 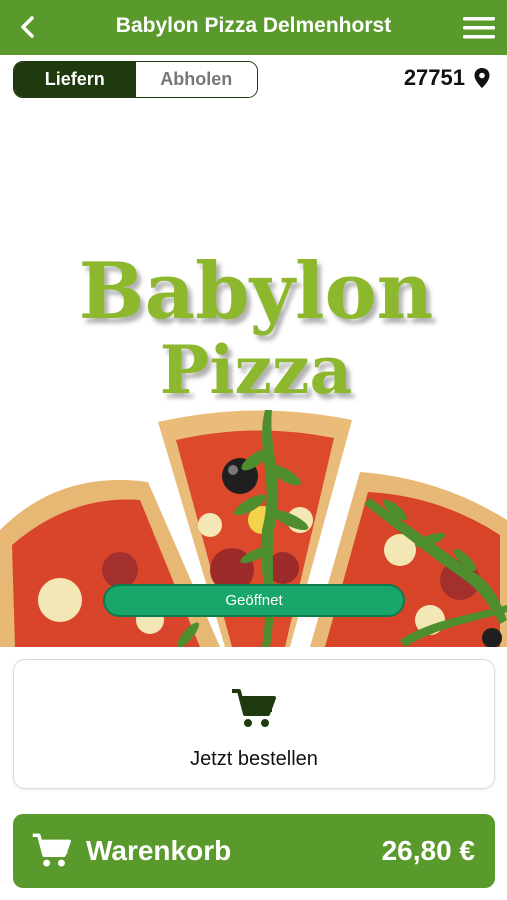 I want to click on page-title: Babylon Pizza Delmenhorst, so click(x=253, y=25).